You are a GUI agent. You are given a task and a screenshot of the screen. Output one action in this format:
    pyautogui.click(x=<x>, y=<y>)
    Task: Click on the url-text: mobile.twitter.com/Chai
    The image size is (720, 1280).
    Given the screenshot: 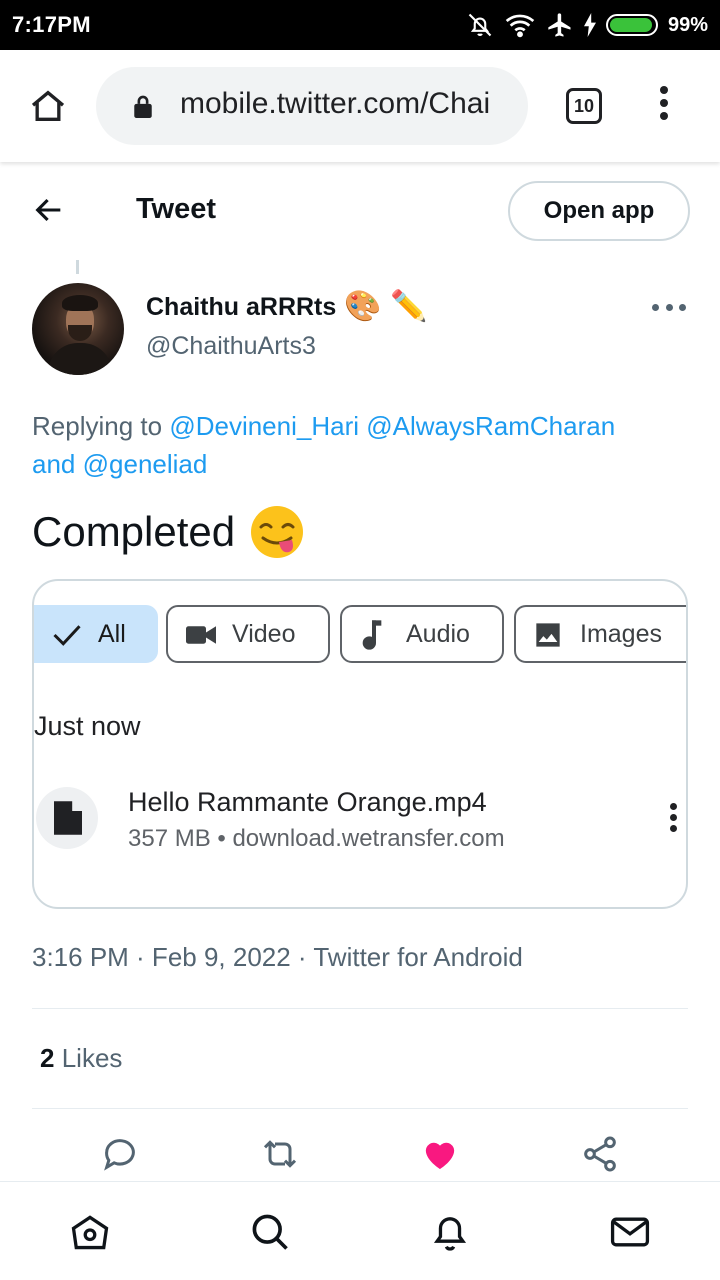 What is the action you would take?
    pyautogui.click(x=335, y=103)
    